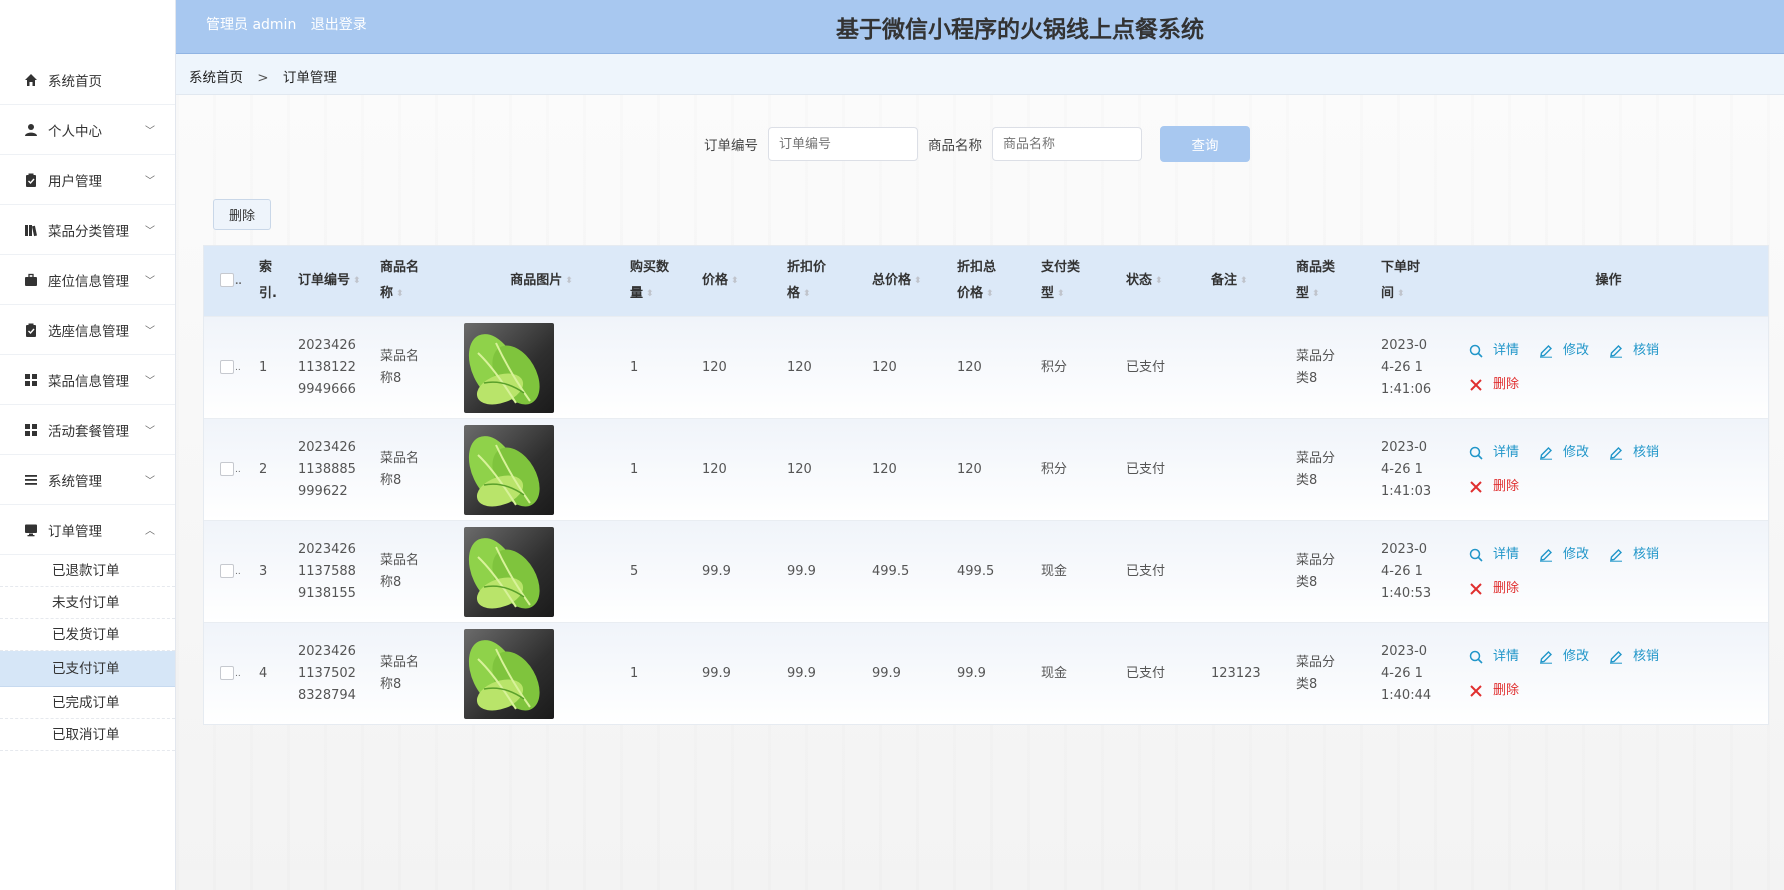  What do you see at coordinates (980, 74) in the screenshot?
I see `breadcrumb: 系统首页 > 订单管理` at bounding box center [980, 74].